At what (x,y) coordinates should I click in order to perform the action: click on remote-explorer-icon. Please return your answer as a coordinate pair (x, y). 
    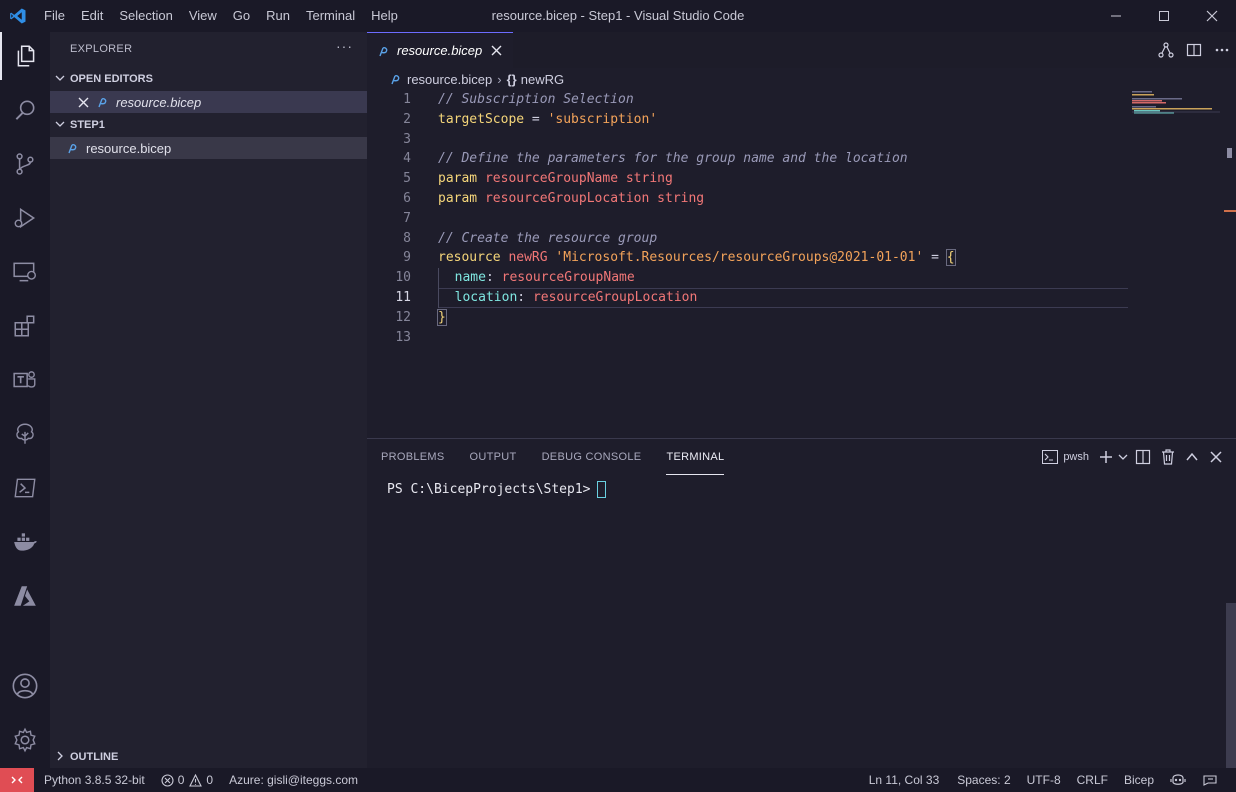
    Looking at the image, I should click on (25, 272).